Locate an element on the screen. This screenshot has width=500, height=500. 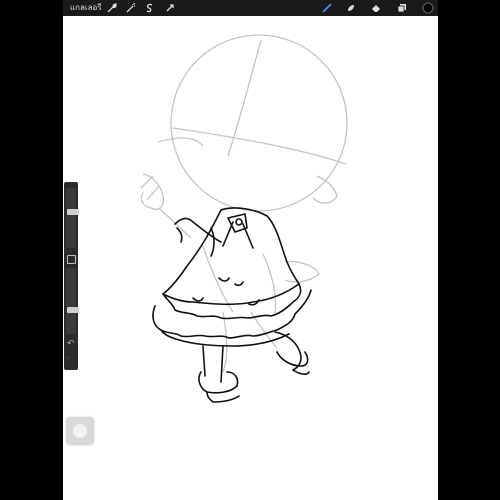
bow-left-loop is located at coordinates (237, 223).